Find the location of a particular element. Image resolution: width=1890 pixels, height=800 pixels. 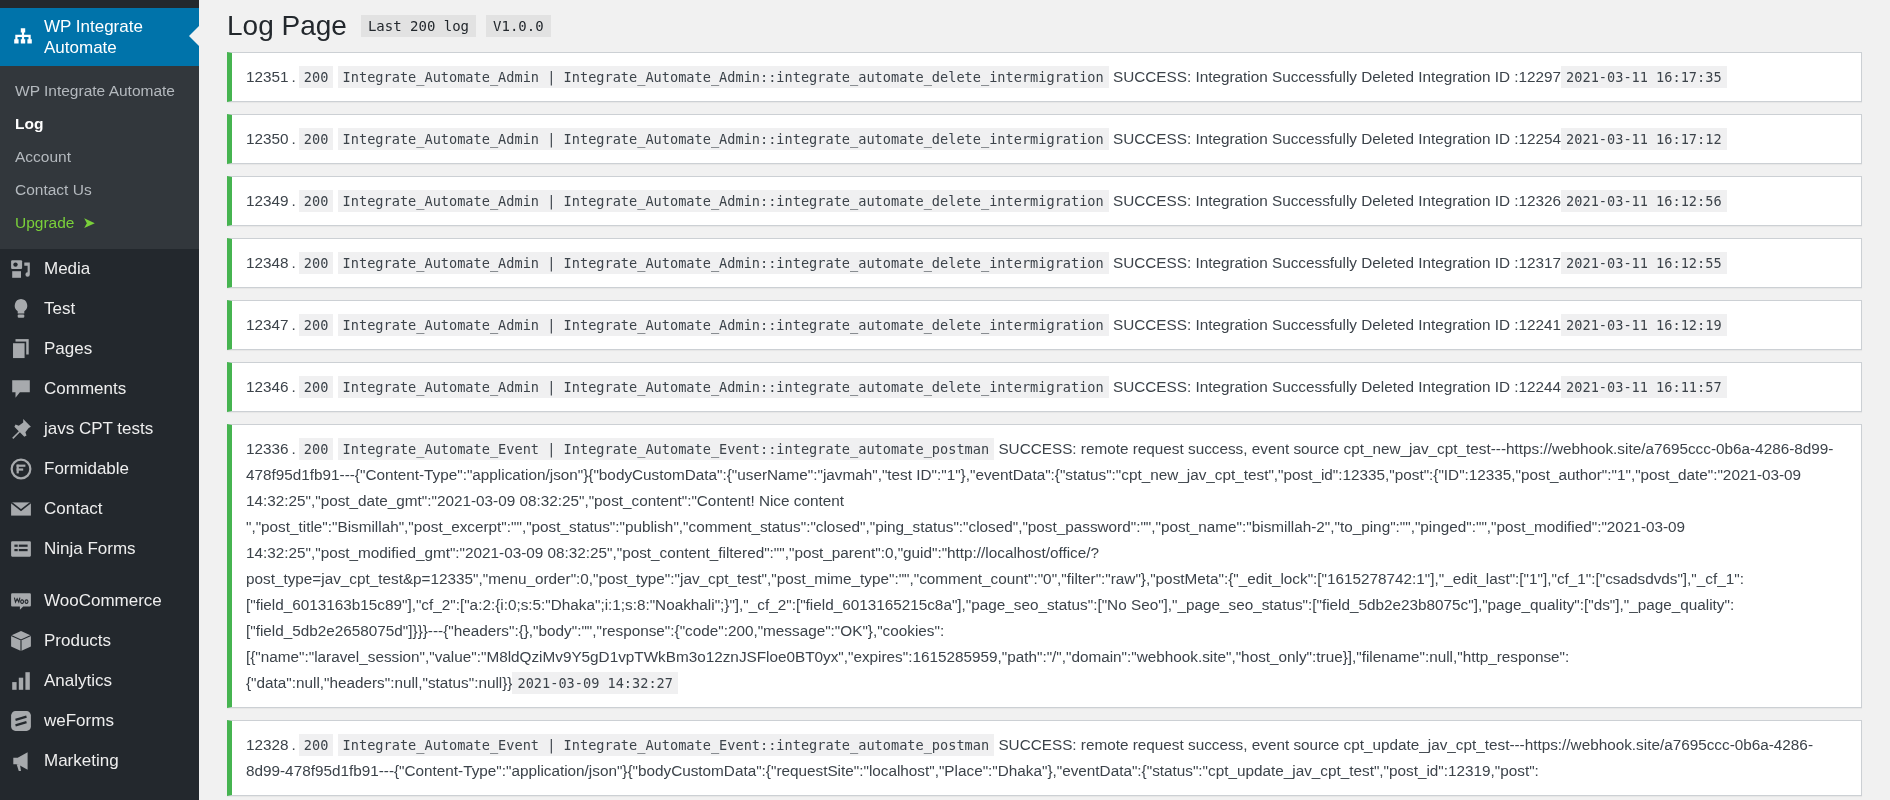

menu-pointer-icon is located at coordinates (194, 36).